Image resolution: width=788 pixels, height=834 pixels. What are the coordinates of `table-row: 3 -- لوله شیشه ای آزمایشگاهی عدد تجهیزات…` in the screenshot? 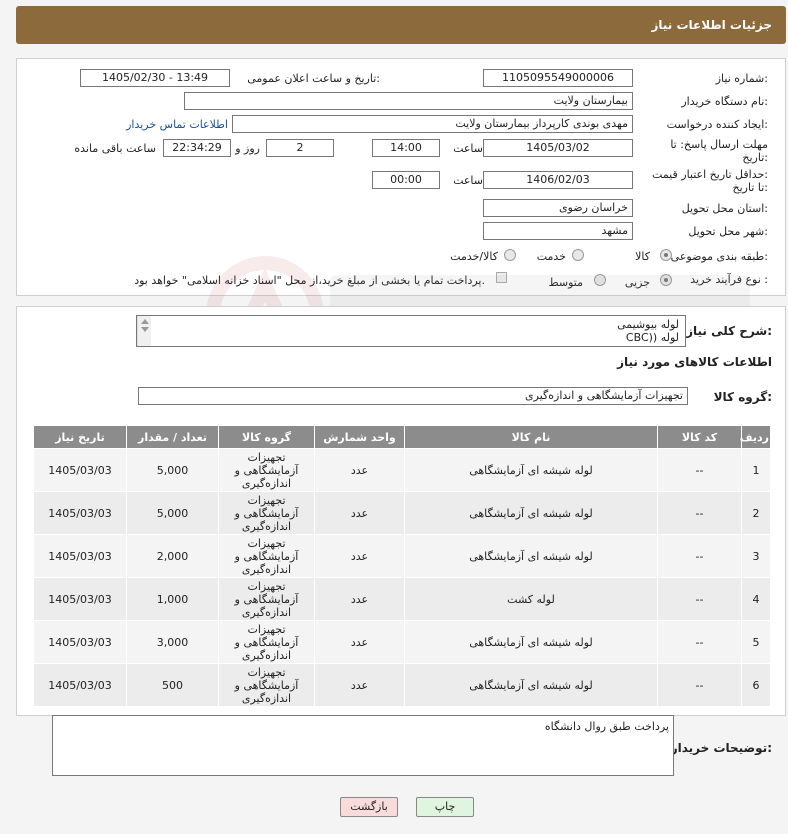 It's located at (402, 556).